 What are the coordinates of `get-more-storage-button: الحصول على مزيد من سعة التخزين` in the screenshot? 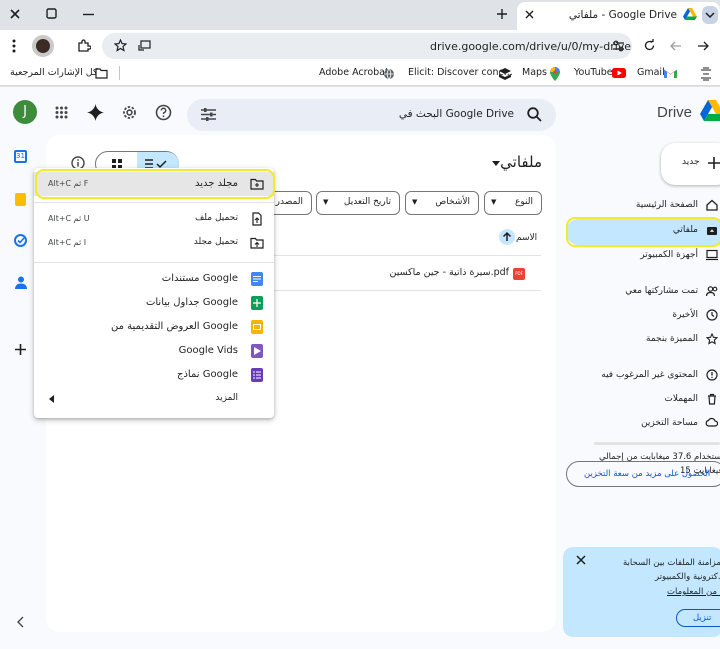 It's located at (643, 474).